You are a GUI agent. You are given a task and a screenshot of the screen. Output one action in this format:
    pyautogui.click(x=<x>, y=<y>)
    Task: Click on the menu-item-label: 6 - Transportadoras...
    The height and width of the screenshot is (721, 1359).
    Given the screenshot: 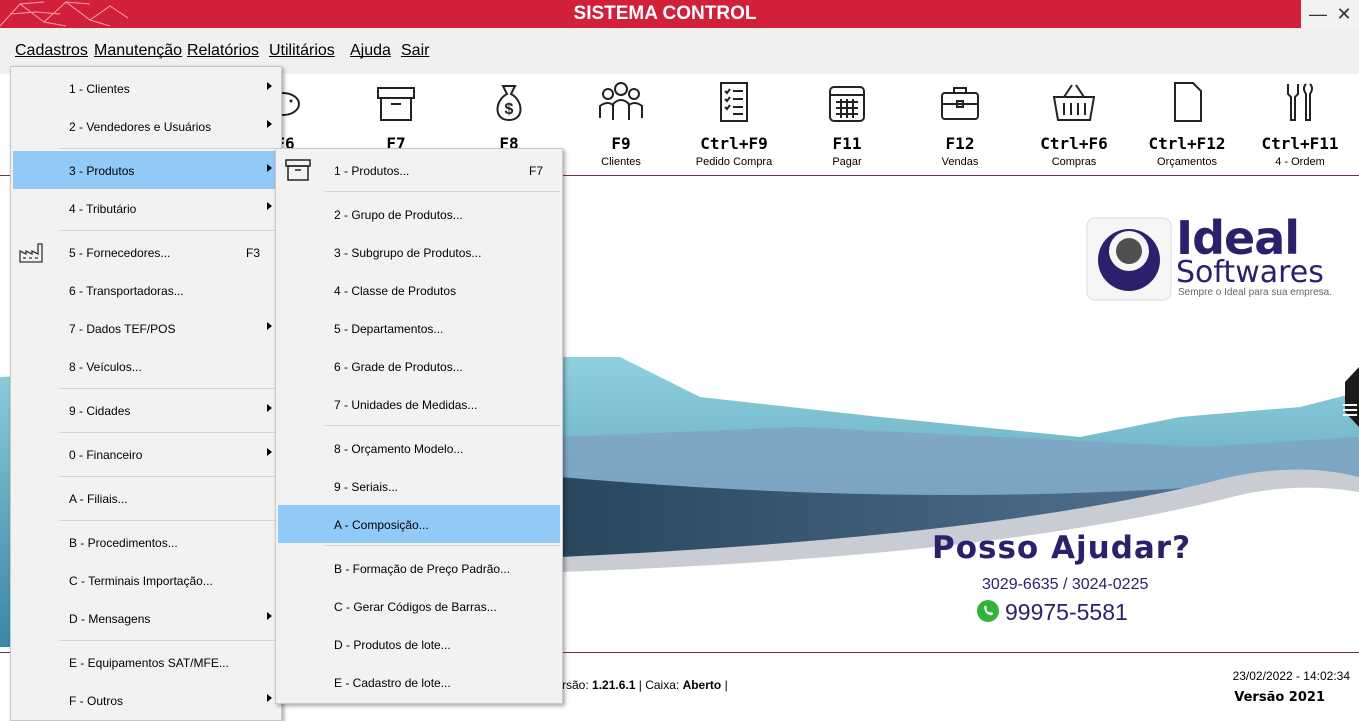 What is the action you would take?
    pyautogui.click(x=126, y=291)
    